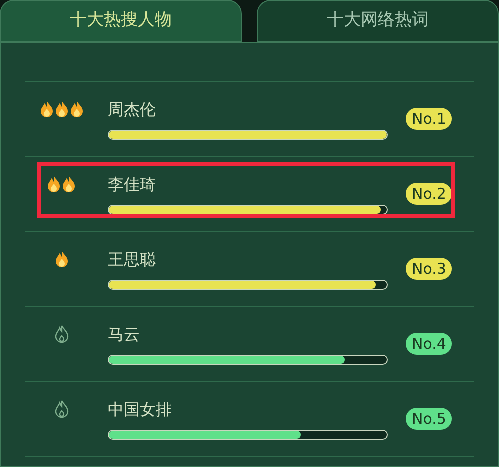 This screenshot has width=499, height=467. What do you see at coordinates (140, 409) in the screenshot?
I see `person-name: 中国女排` at bounding box center [140, 409].